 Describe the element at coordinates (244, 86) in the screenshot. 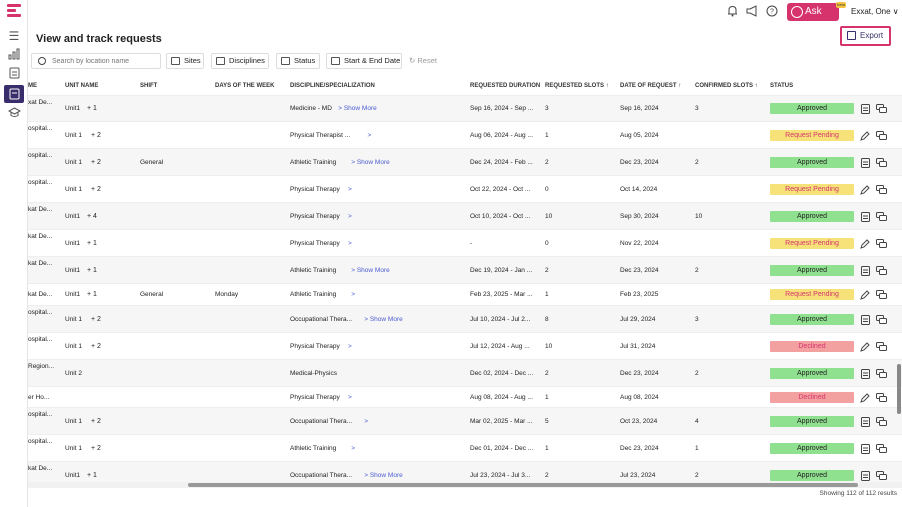

I see `col-days-of-week: DAYS OF THE WEEK` at that location.